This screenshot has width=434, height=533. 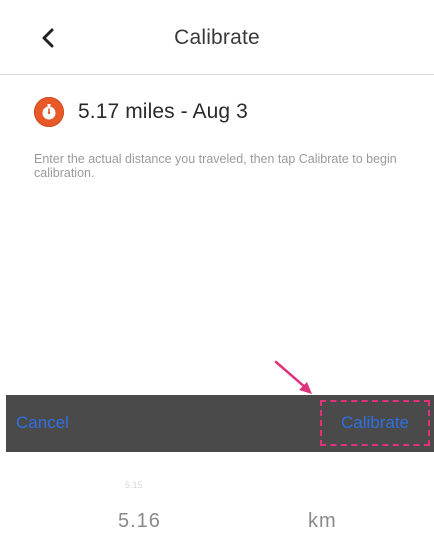 I want to click on activity-title: 5.17 miles - Aug 3, so click(x=163, y=111).